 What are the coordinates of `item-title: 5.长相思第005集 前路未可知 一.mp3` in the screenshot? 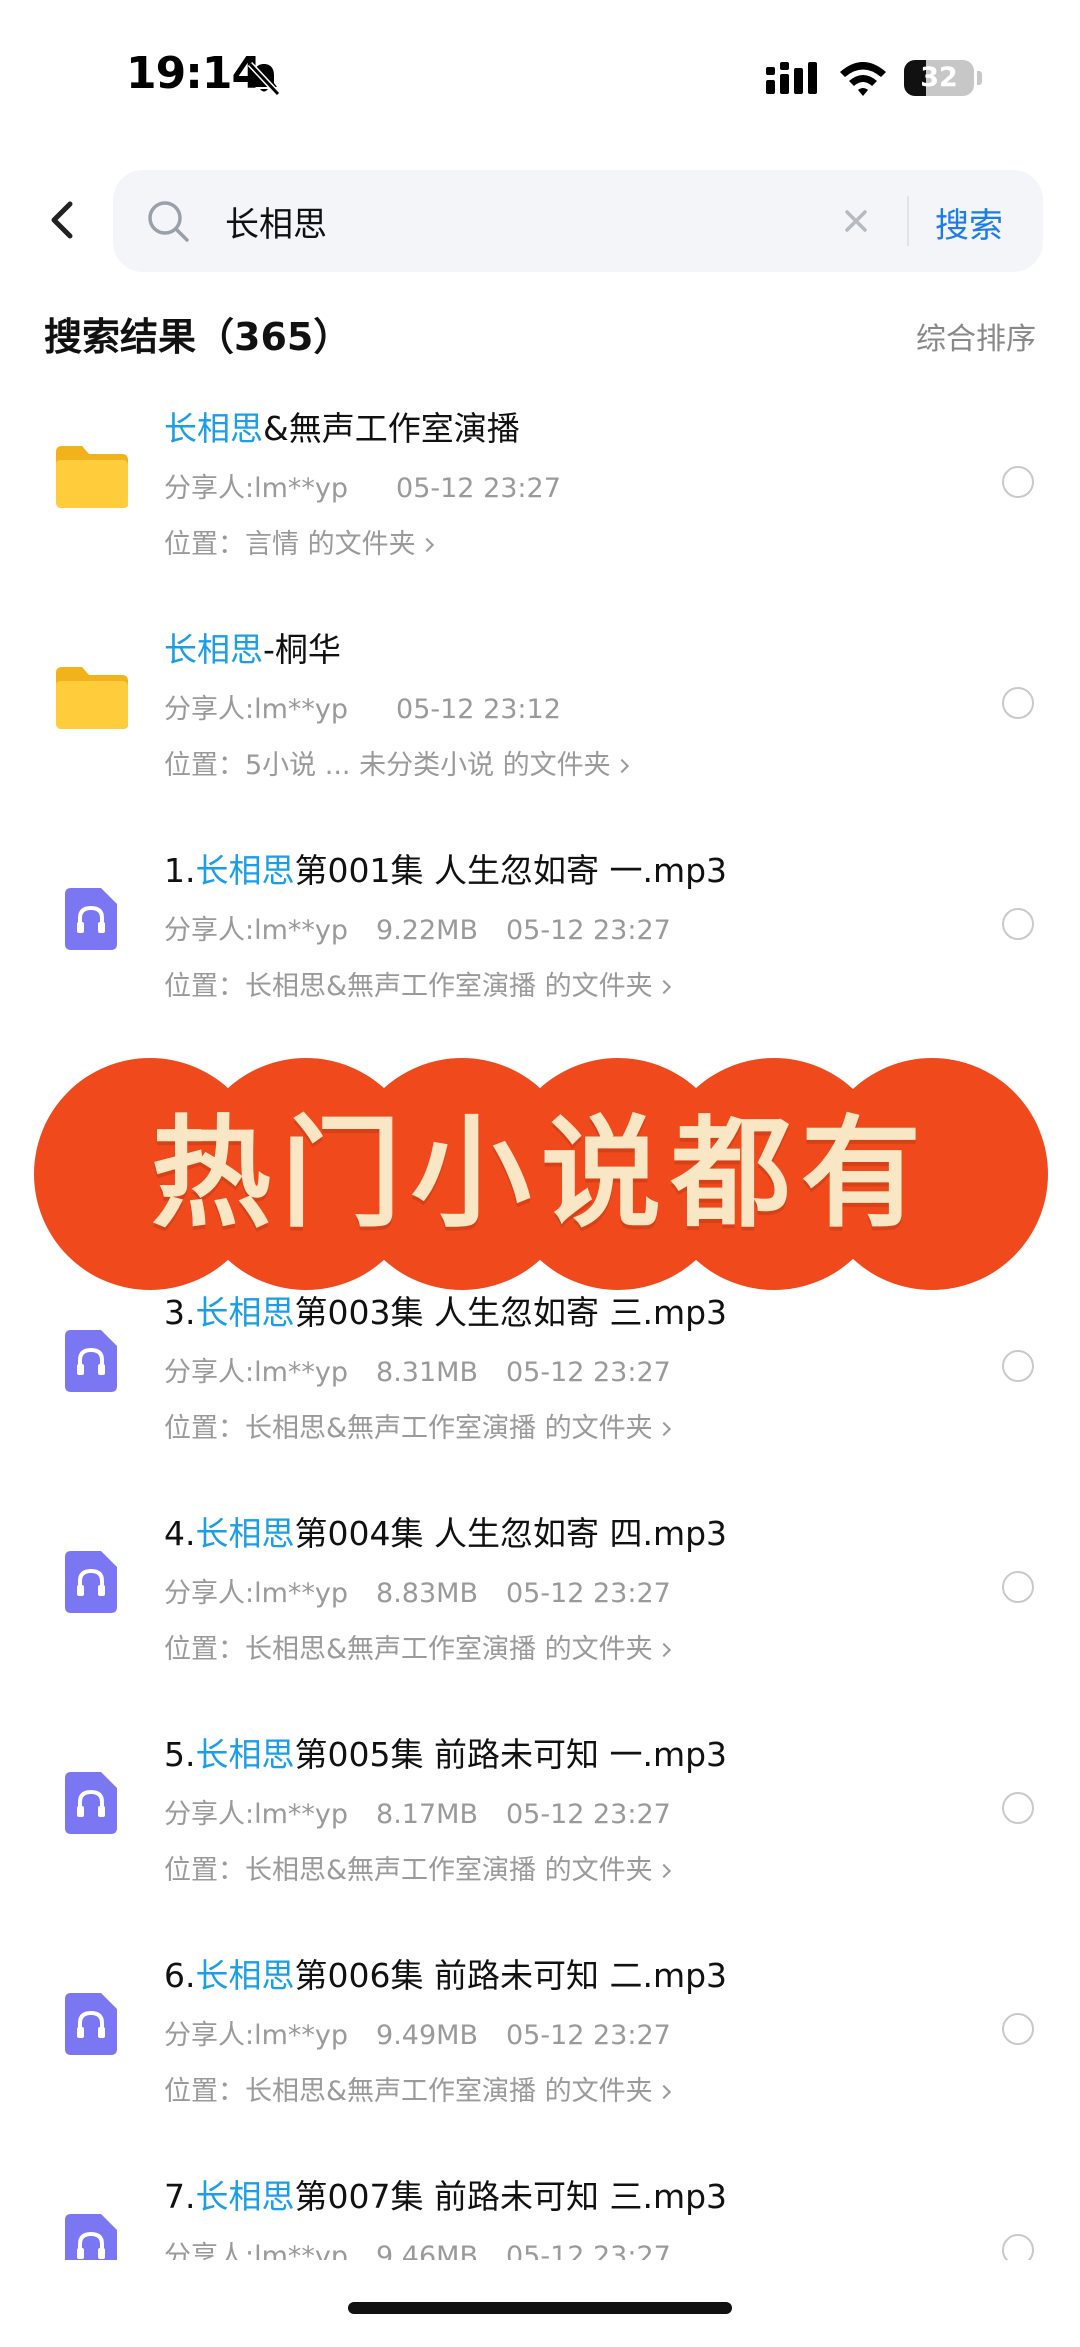 It's located at (445, 1752).